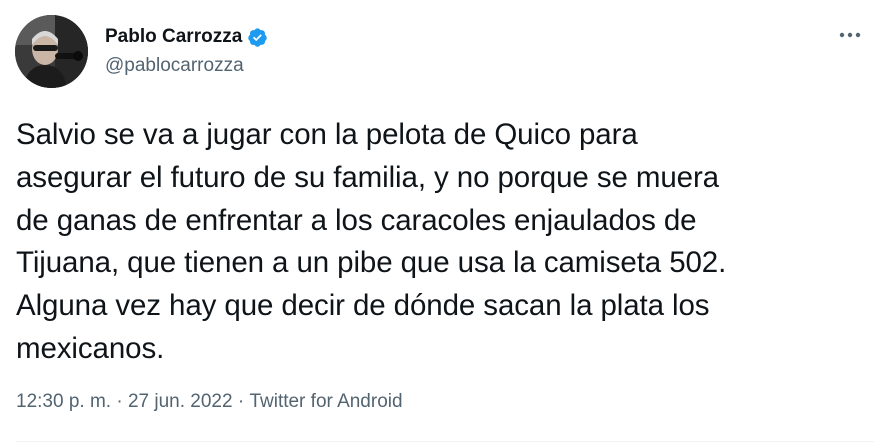 The width and height of the screenshot is (890, 448). I want to click on author-name-row: Pablo Carrozza, so click(186, 37).